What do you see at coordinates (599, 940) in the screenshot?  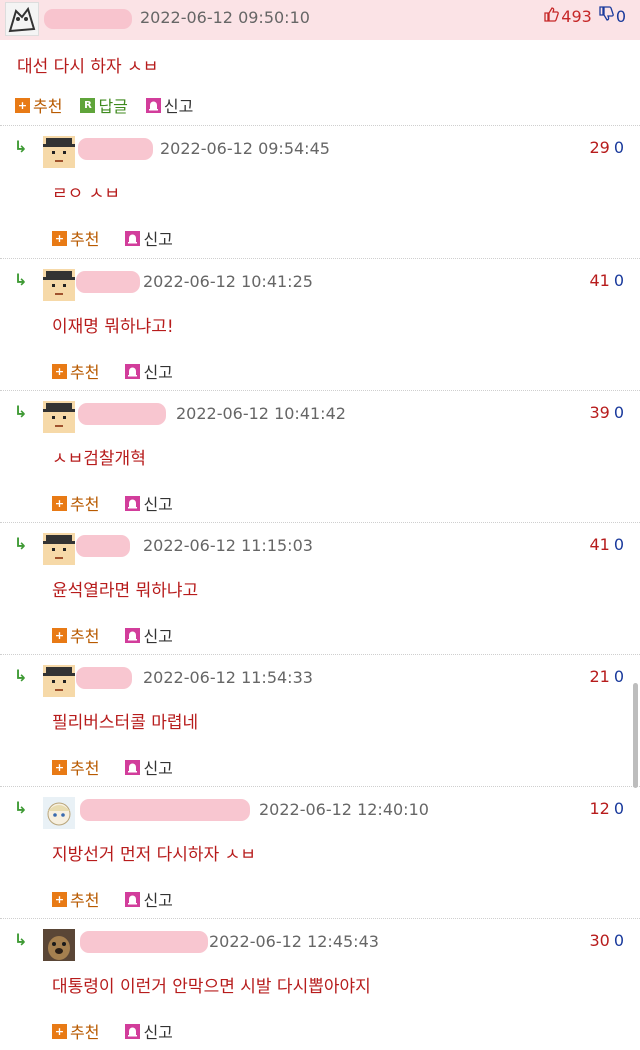 I see `upvote-count: 30` at bounding box center [599, 940].